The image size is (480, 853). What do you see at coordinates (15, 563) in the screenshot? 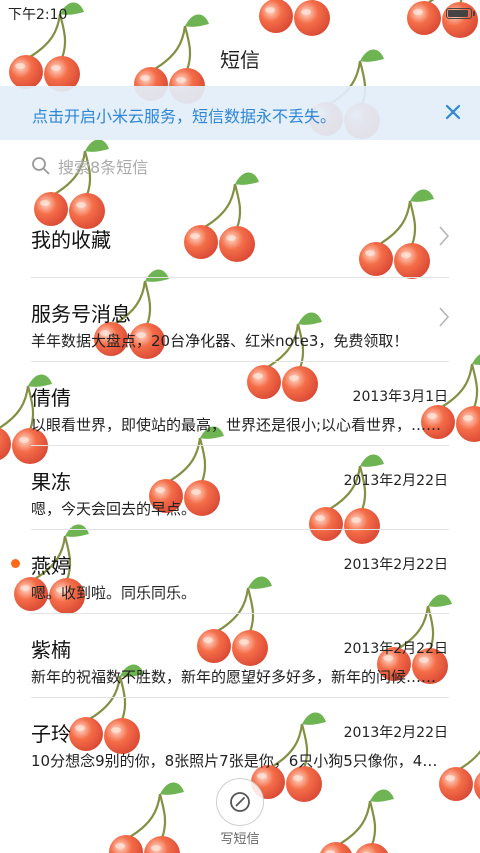
I see `unread-dot` at bounding box center [15, 563].